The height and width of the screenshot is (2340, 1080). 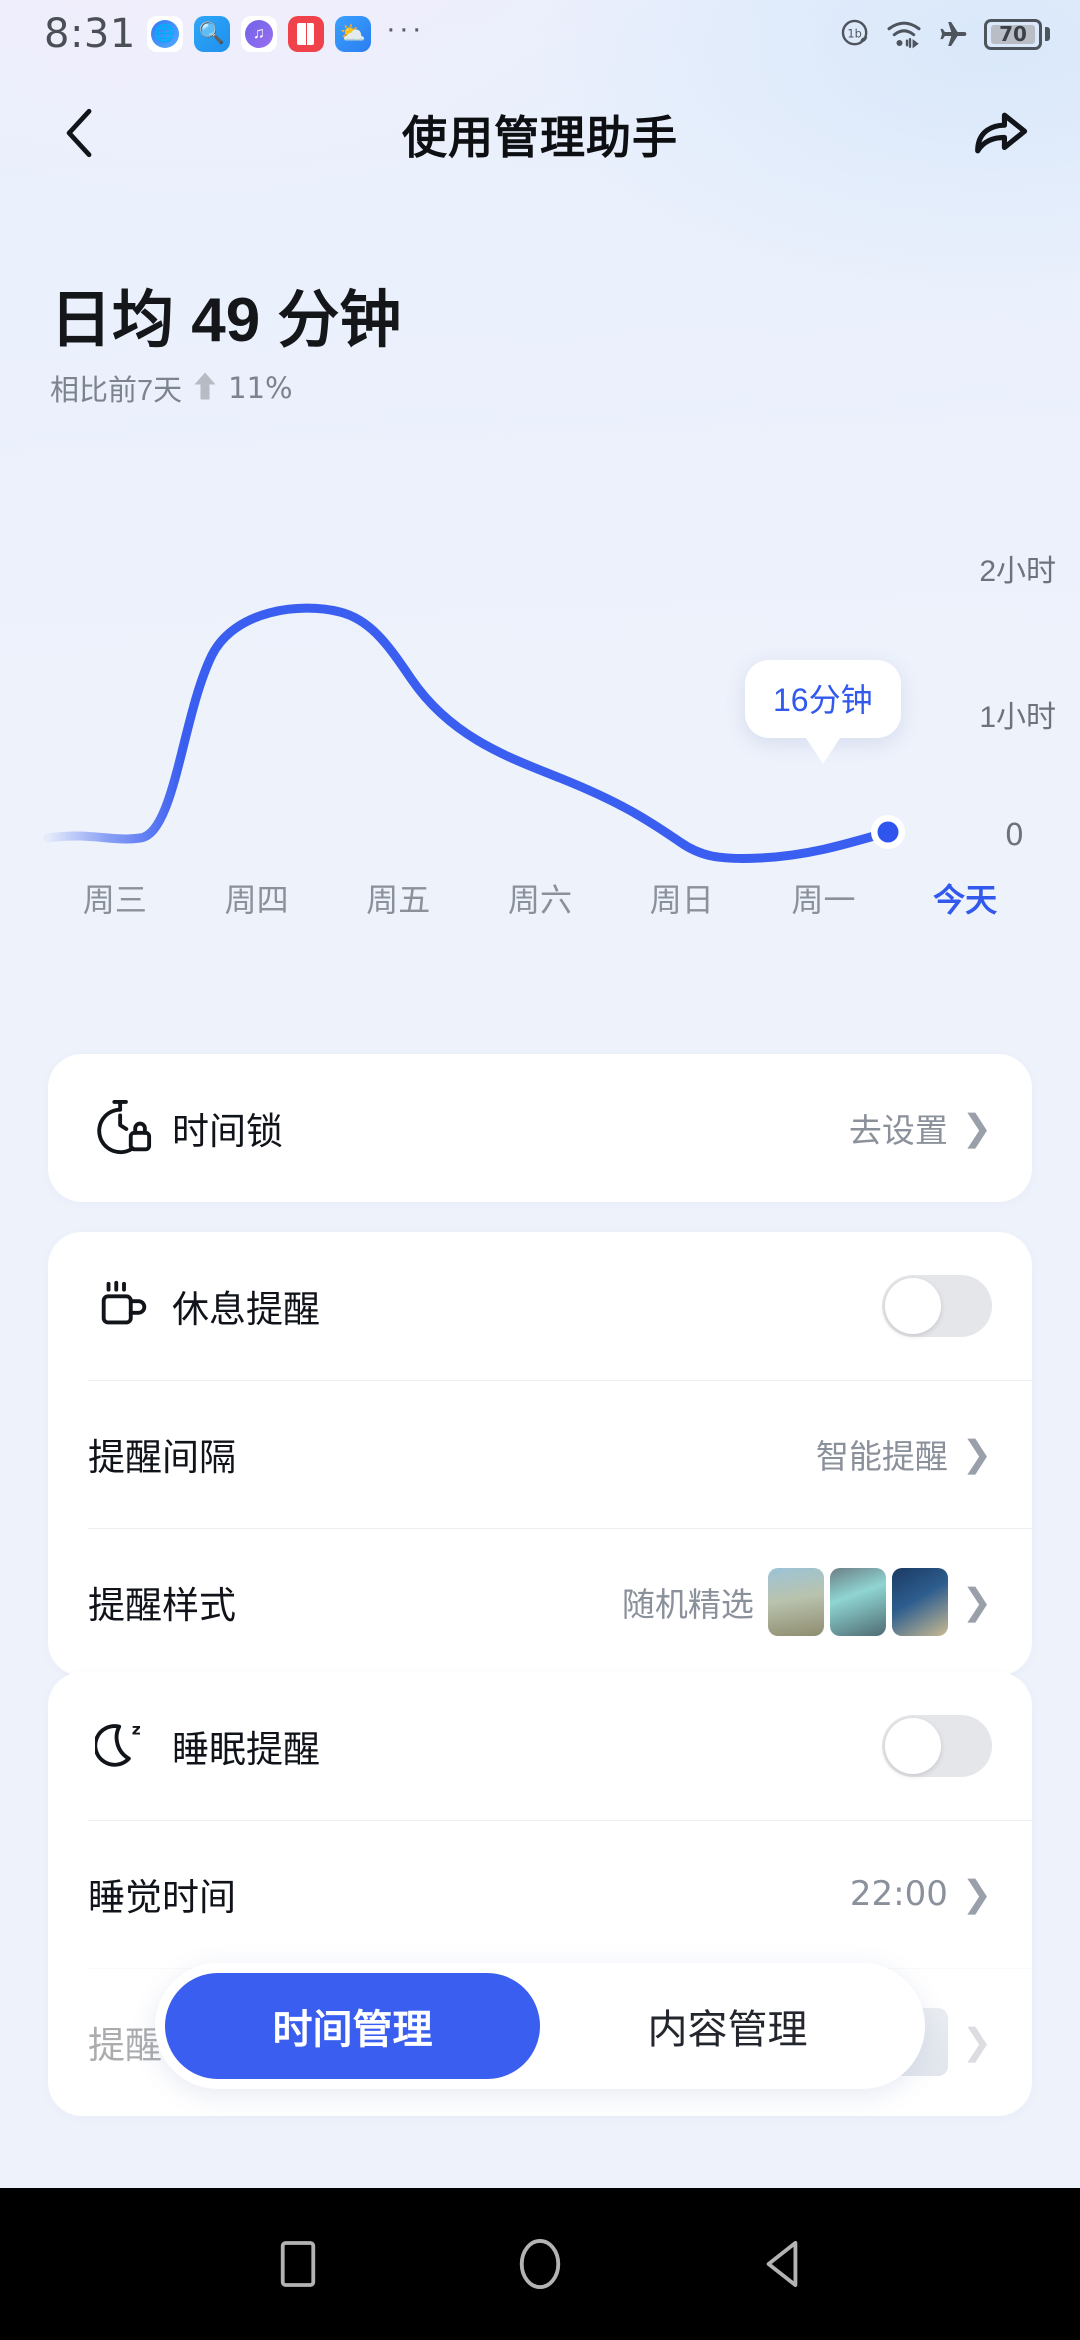 I want to click on music-icon: ♫, so click(x=258, y=34).